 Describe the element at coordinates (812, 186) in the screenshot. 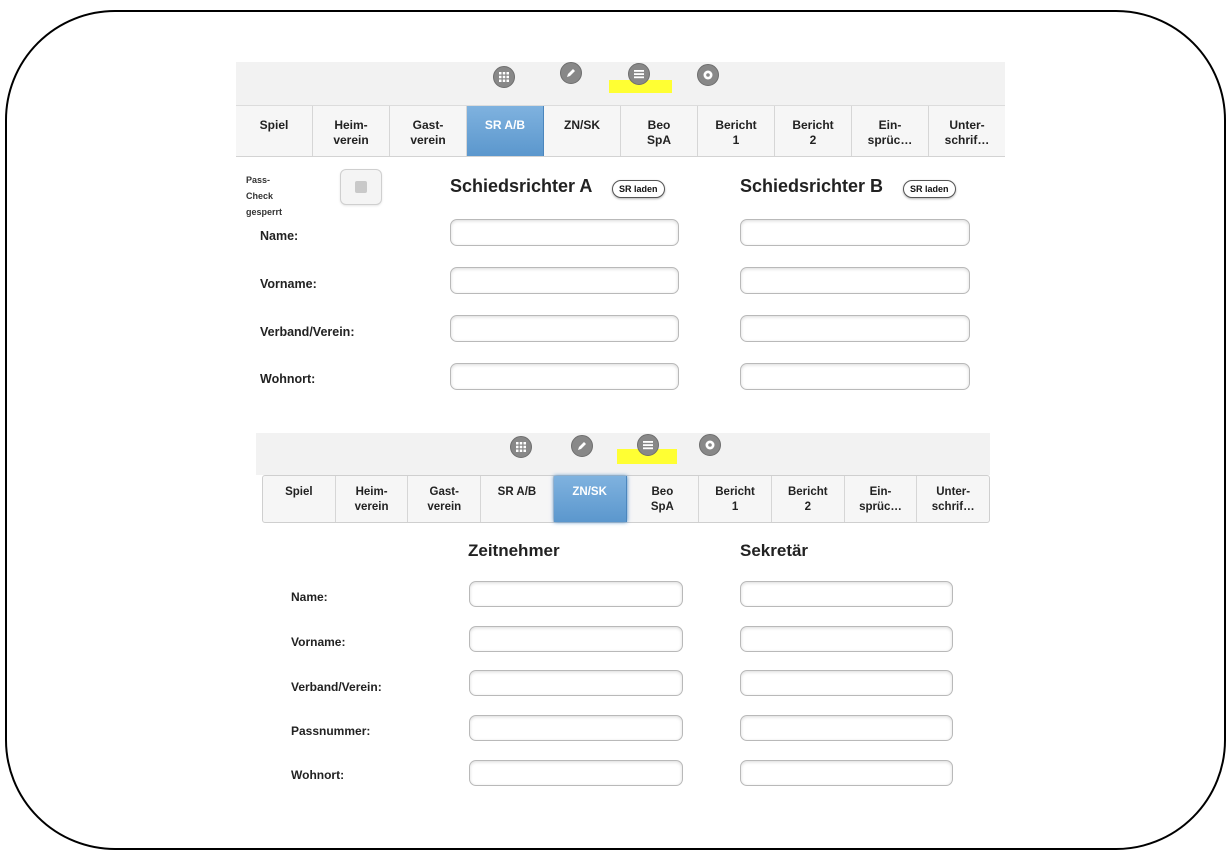

I see `heading-schiedsrichter-b: Schiedsrichter B` at that location.